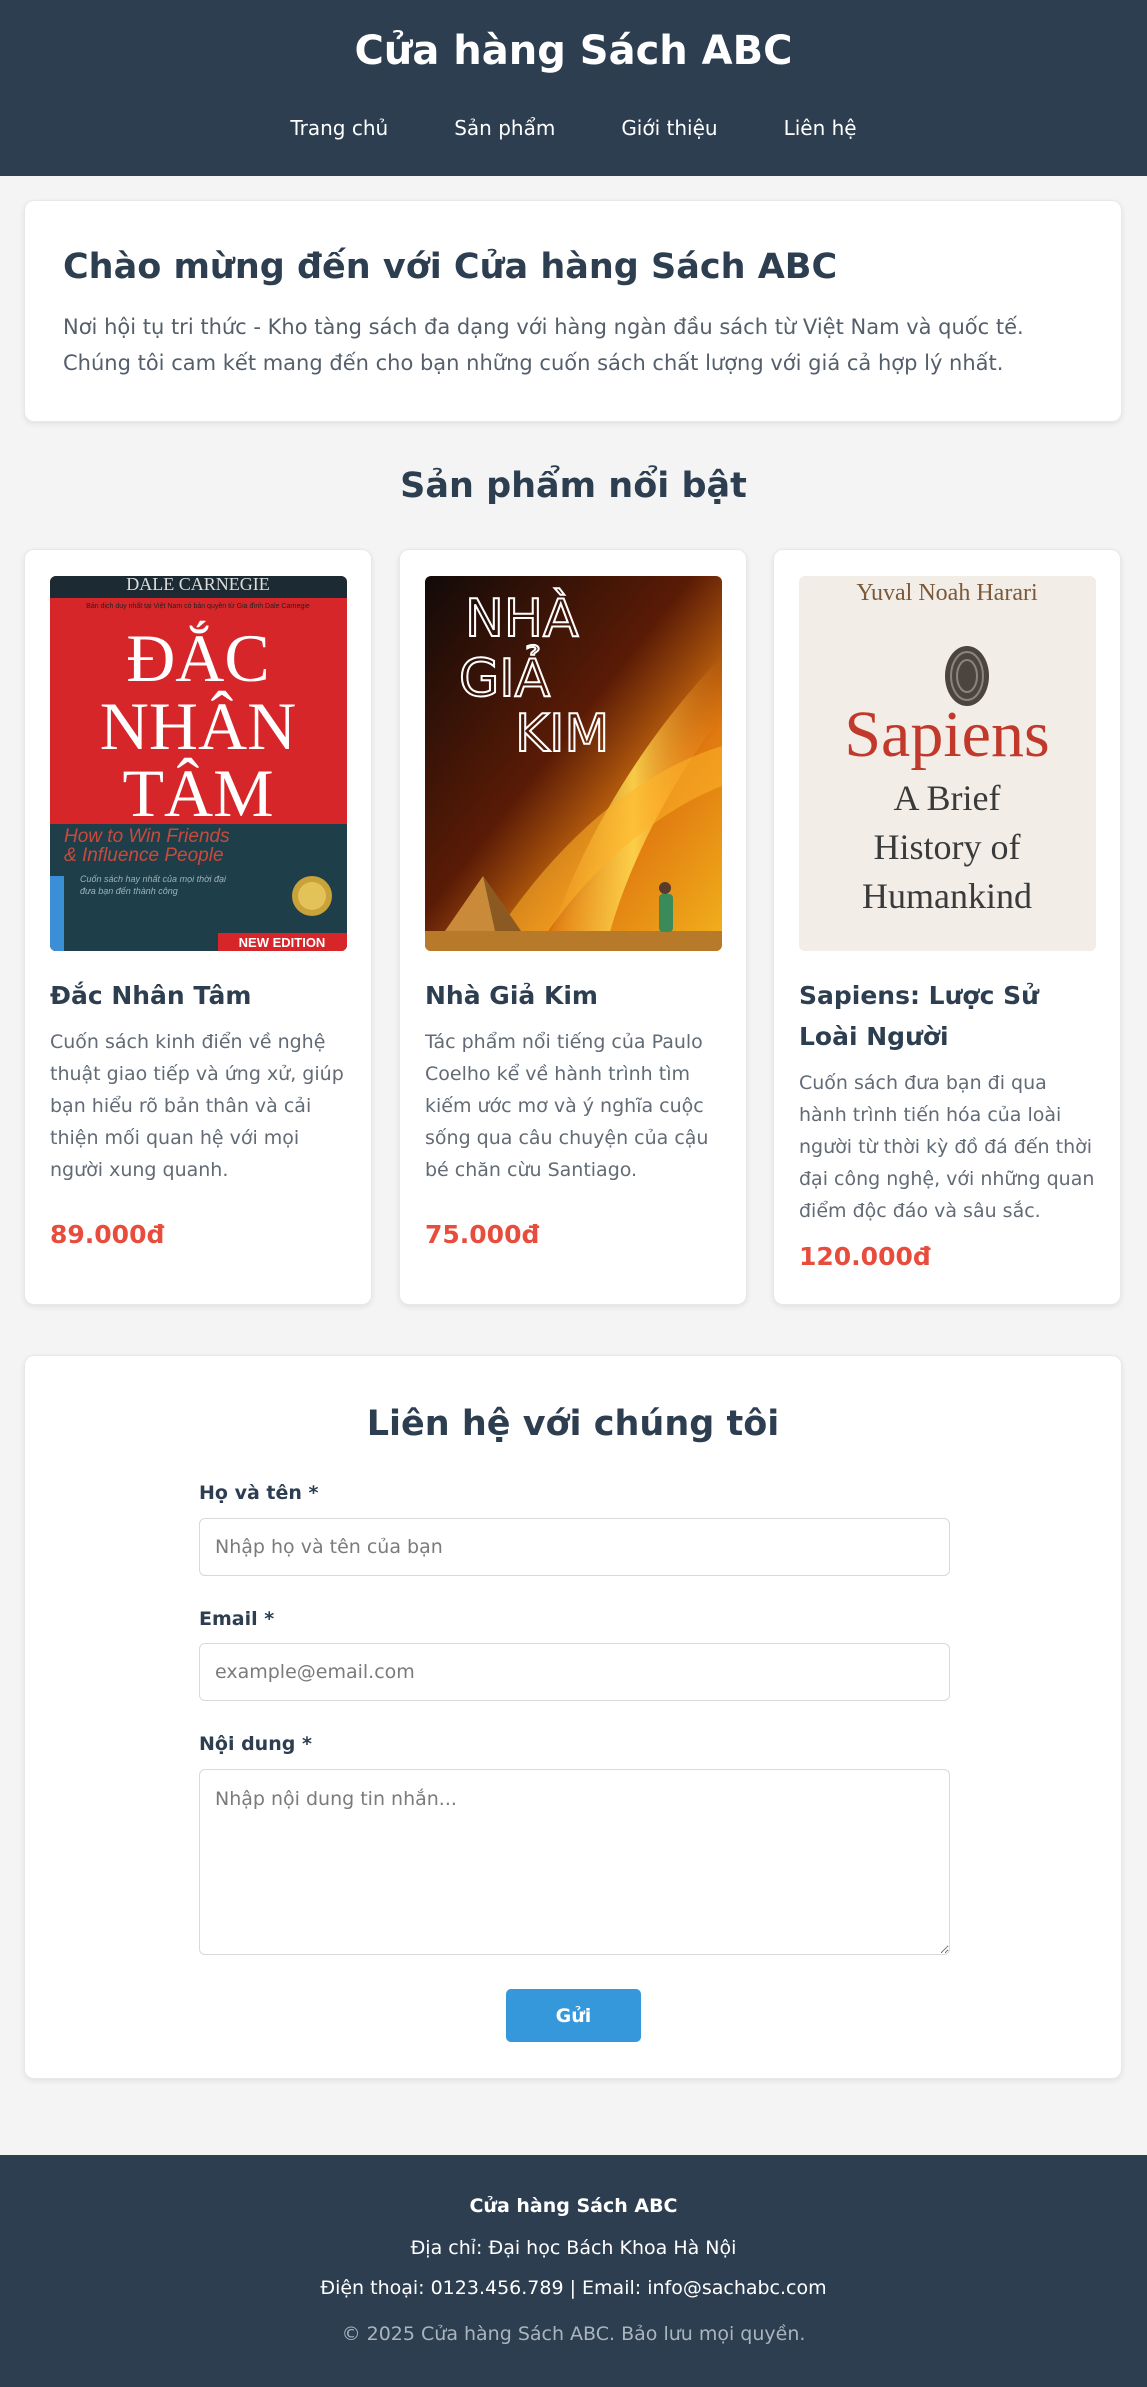  What do you see at coordinates (339, 128) in the screenshot?
I see `nav-home-link: Trang chủ` at bounding box center [339, 128].